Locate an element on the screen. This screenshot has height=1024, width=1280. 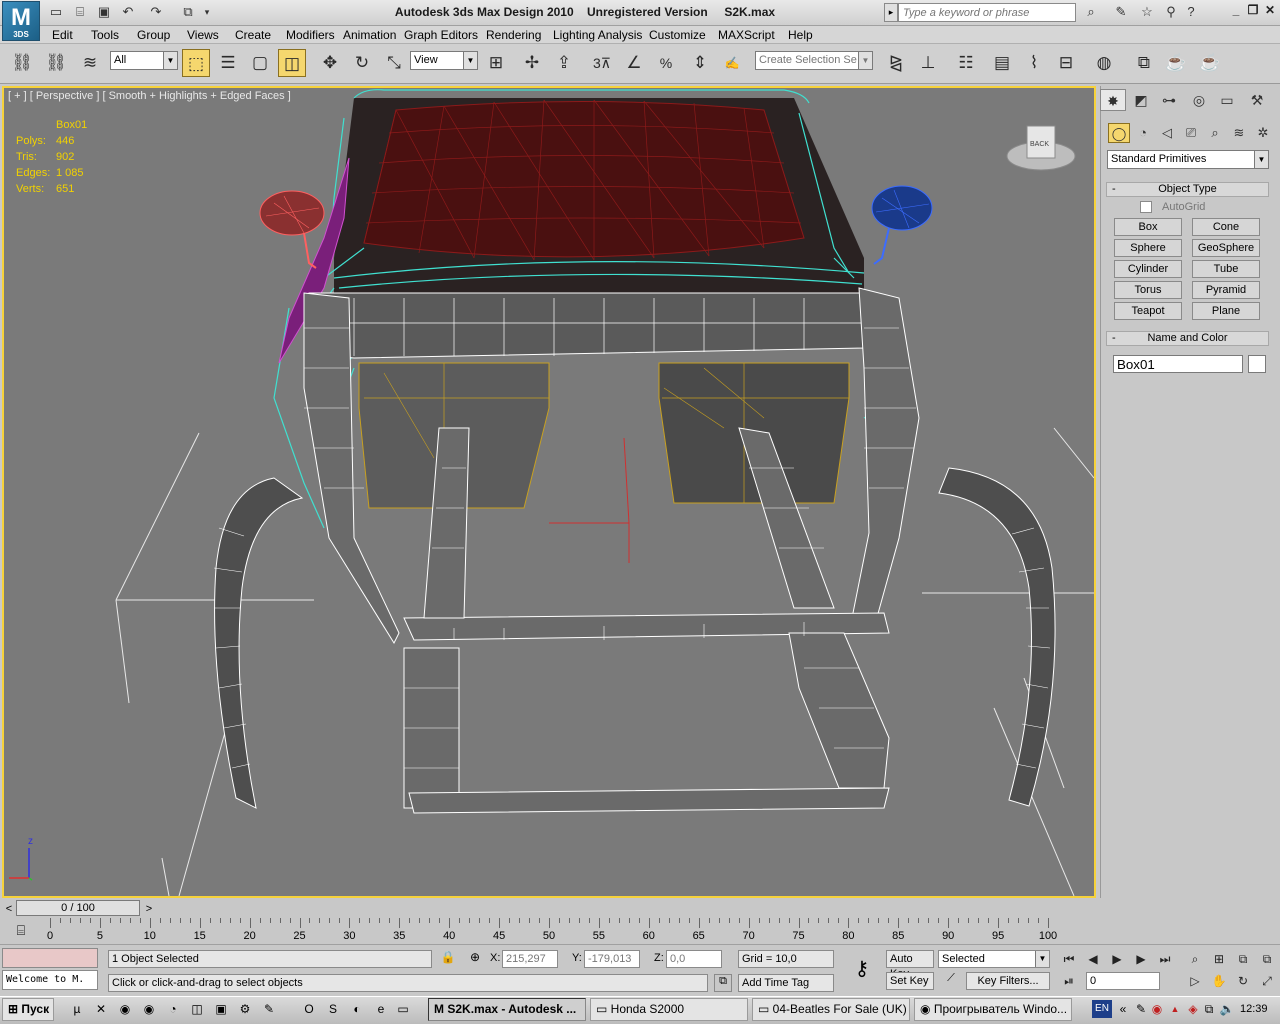
quicklaunch-picture-icon: ▣ is located at coordinates (221, 1009).